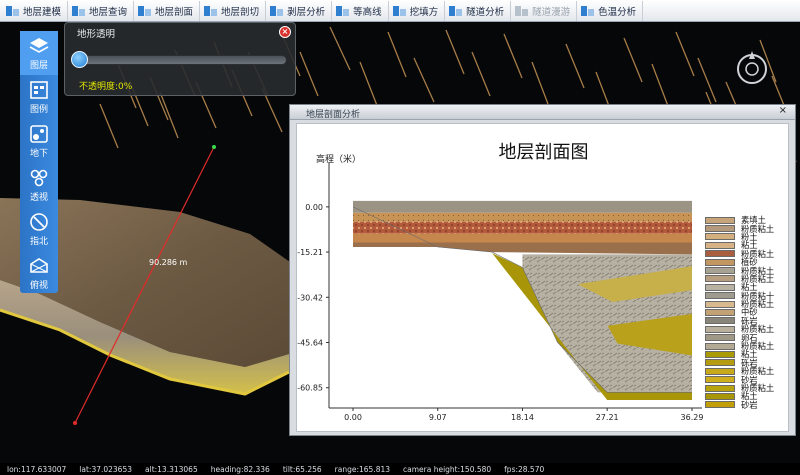  Describe the element at coordinates (617, 12) in the screenshot. I see `toolbar-button-label: 色温分析` at that location.